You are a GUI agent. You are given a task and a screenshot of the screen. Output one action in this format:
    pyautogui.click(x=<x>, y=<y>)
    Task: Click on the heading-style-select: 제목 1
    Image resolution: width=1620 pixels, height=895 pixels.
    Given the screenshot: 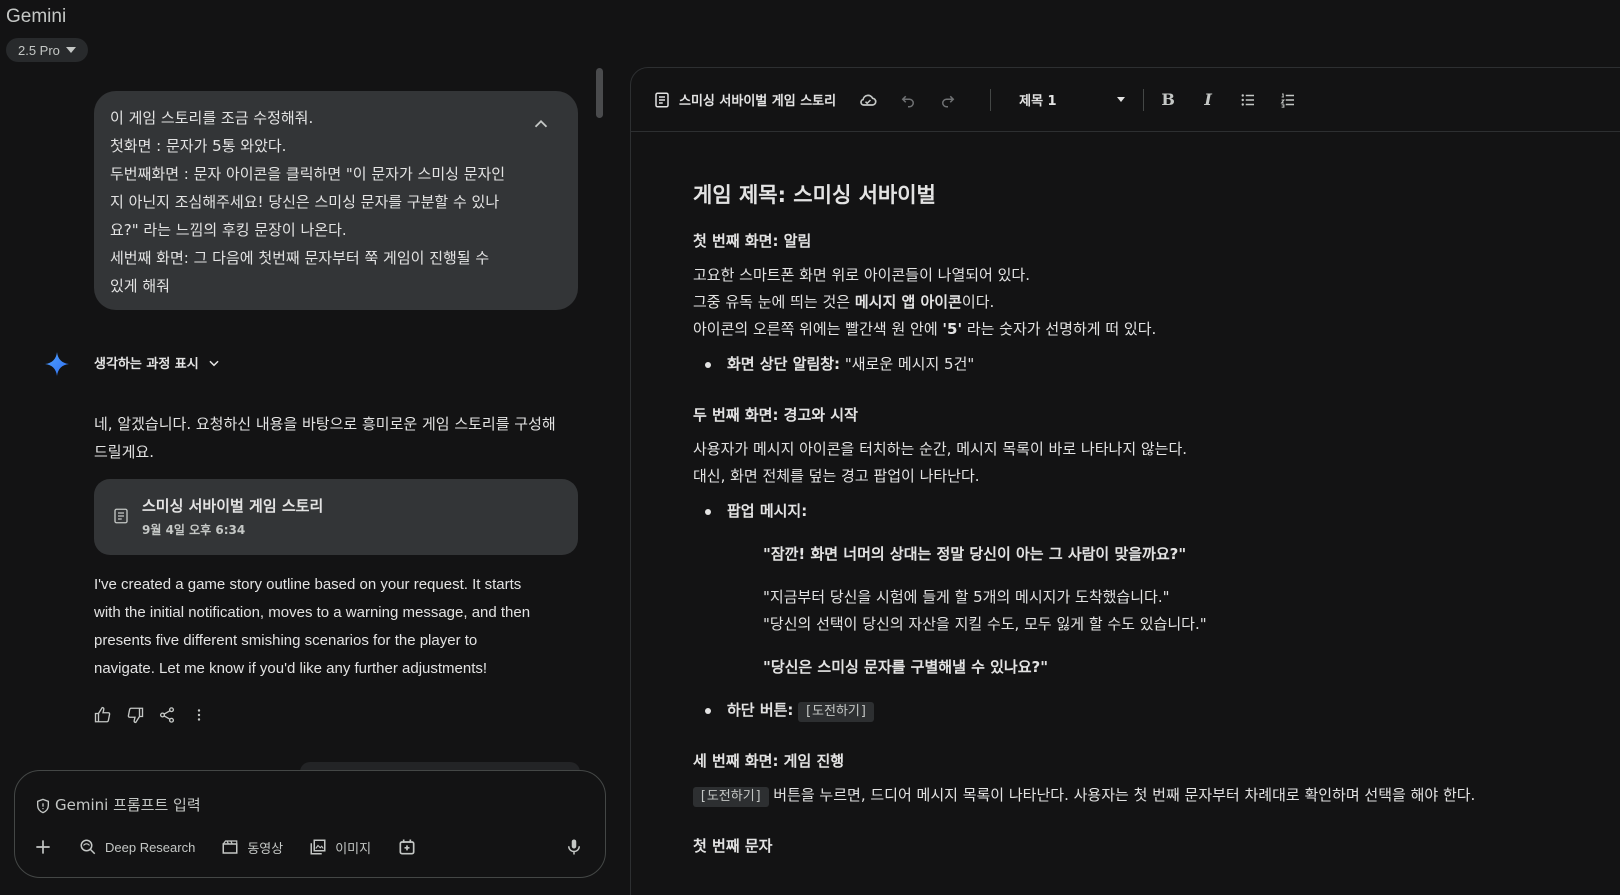 What is the action you would take?
    pyautogui.click(x=1065, y=99)
    